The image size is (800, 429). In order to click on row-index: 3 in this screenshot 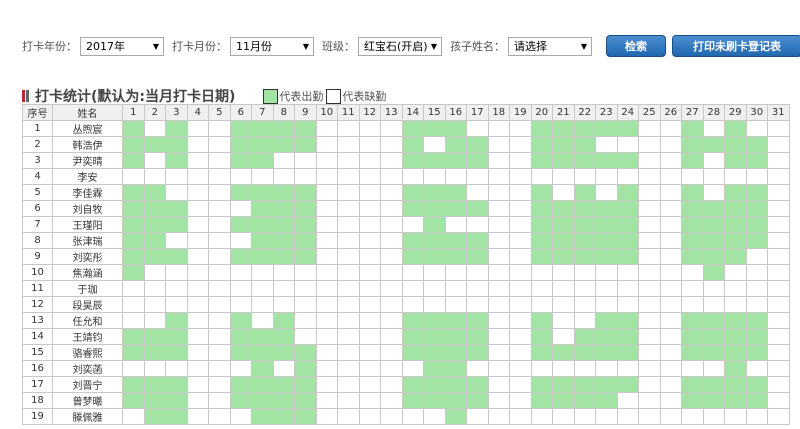, I will do `click(37, 160)`.